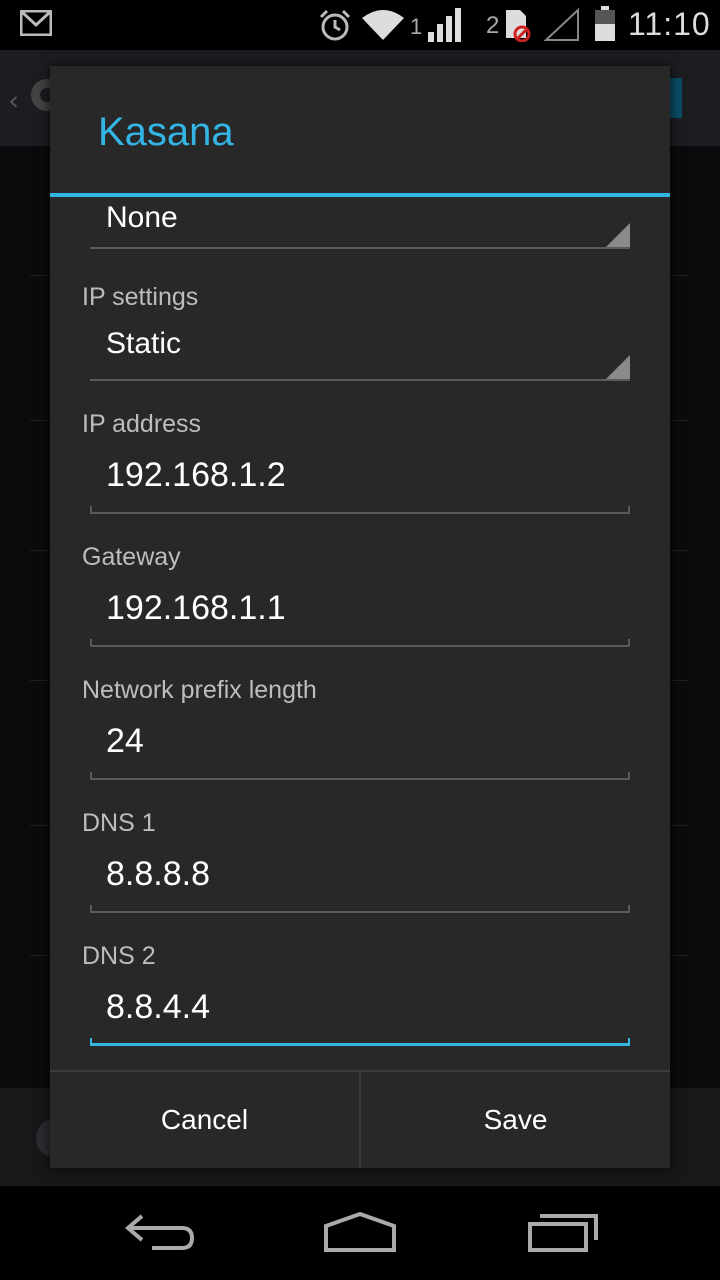 Image resolution: width=720 pixels, height=1280 pixels. What do you see at coordinates (144, 343) in the screenshot?
I see `ip-settings-value: Static` at bounding box center [144, 343].